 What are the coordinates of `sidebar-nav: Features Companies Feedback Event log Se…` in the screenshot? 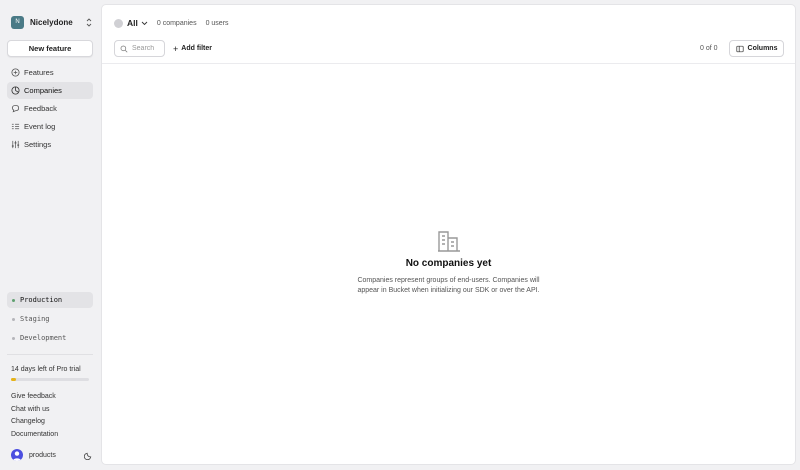 It's located at (50, 109).